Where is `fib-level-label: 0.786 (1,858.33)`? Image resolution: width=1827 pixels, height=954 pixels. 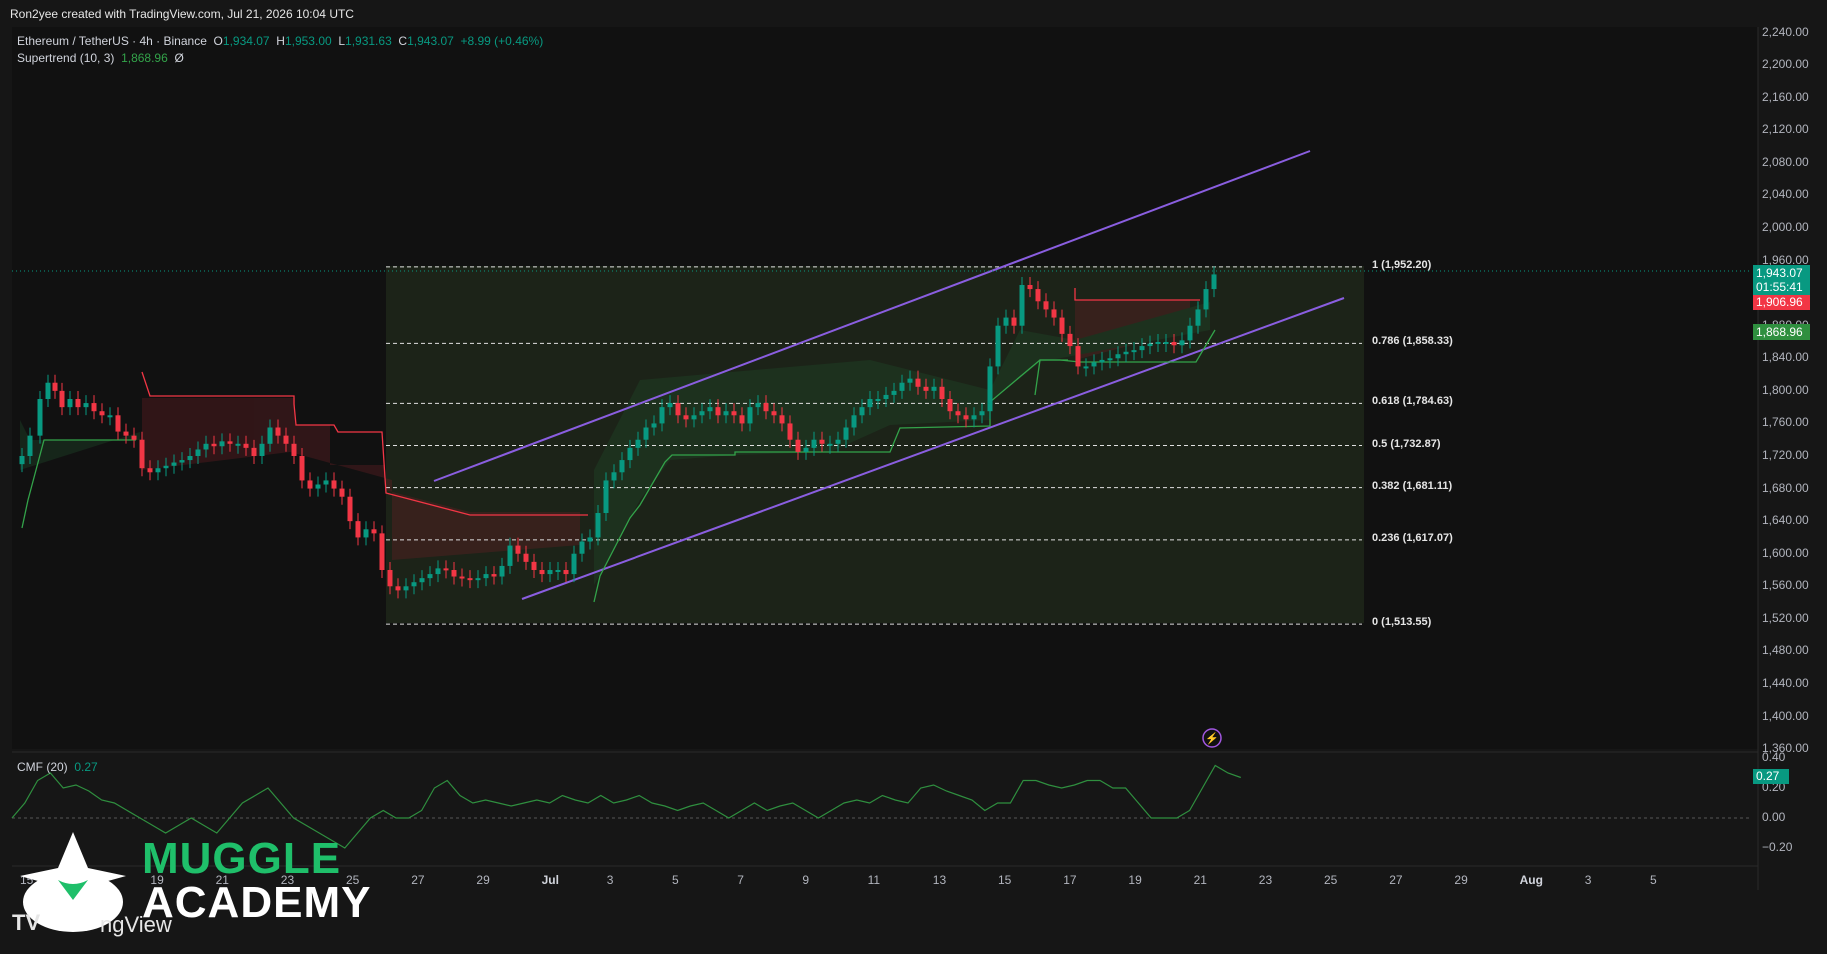 fib-level-label: 0.786 (1,858.33) is located at coordinates (1412, 341).